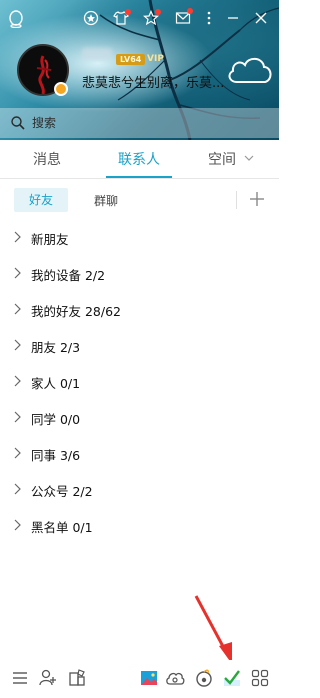 The width and height of the screenshot is (320, 698). What do you see at coordinates (68, 275) in the screenshot?
I see `group-label: 我的设备 2/2` at bounding box center [68, 275].